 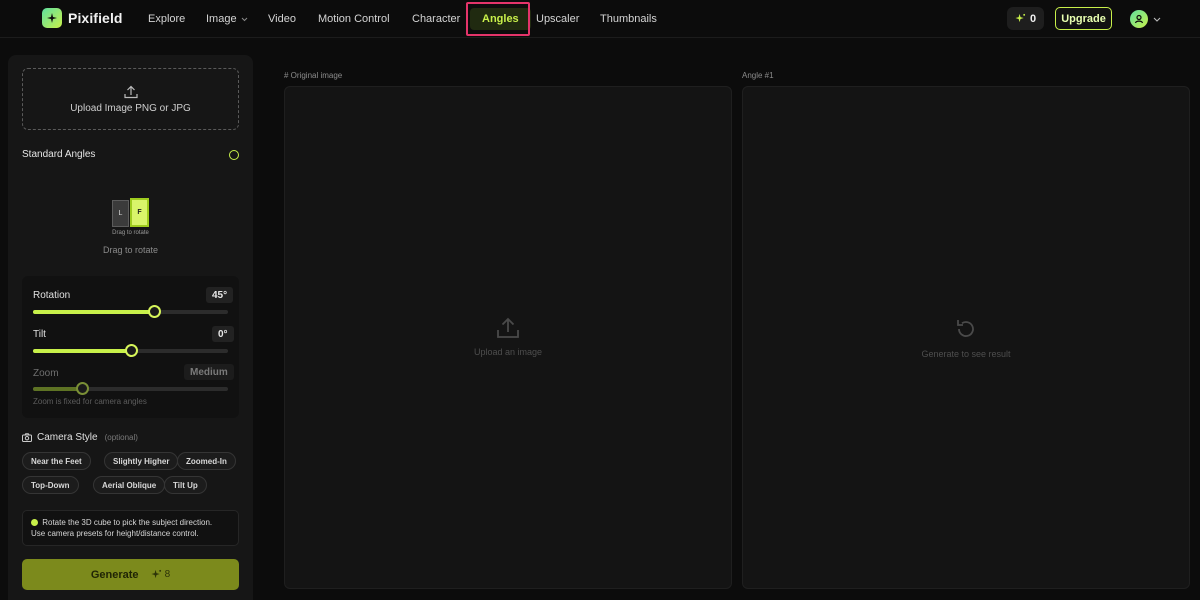 I want to click on cube-front-face: F, so click(x=139, y=212).